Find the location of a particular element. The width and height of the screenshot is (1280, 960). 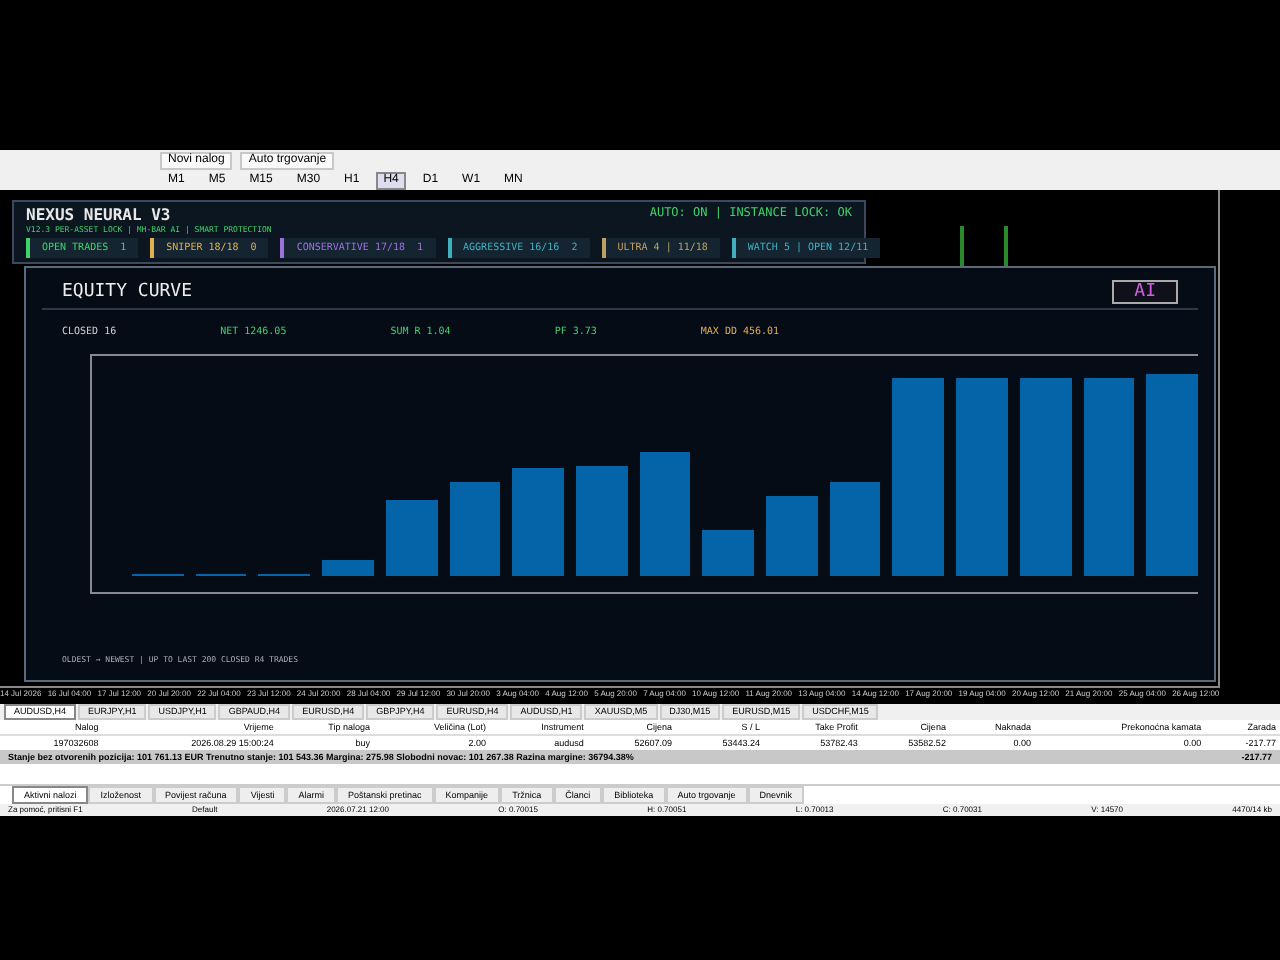

dashboard-title: NEXUS NEURAL V3 is located at coordinates (99, 215).